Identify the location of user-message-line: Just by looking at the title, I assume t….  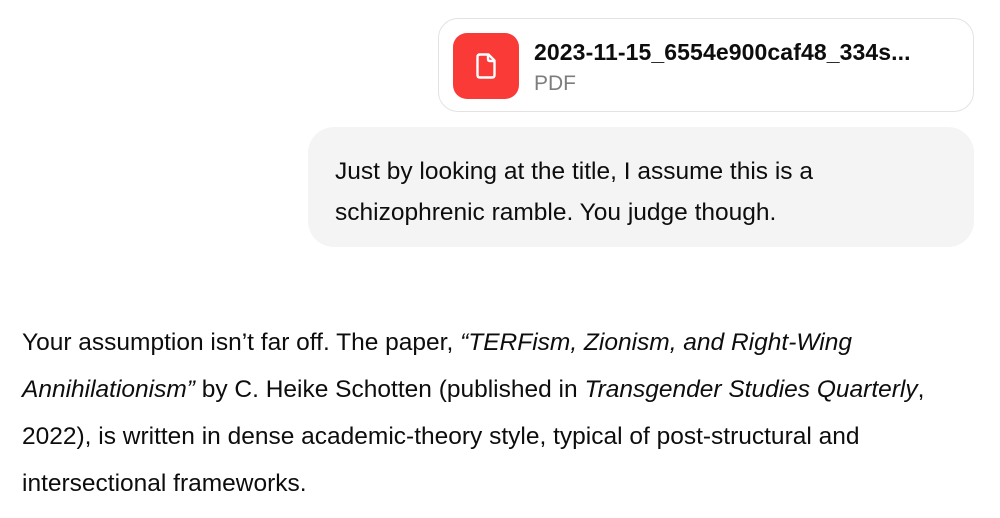
(574, 171).